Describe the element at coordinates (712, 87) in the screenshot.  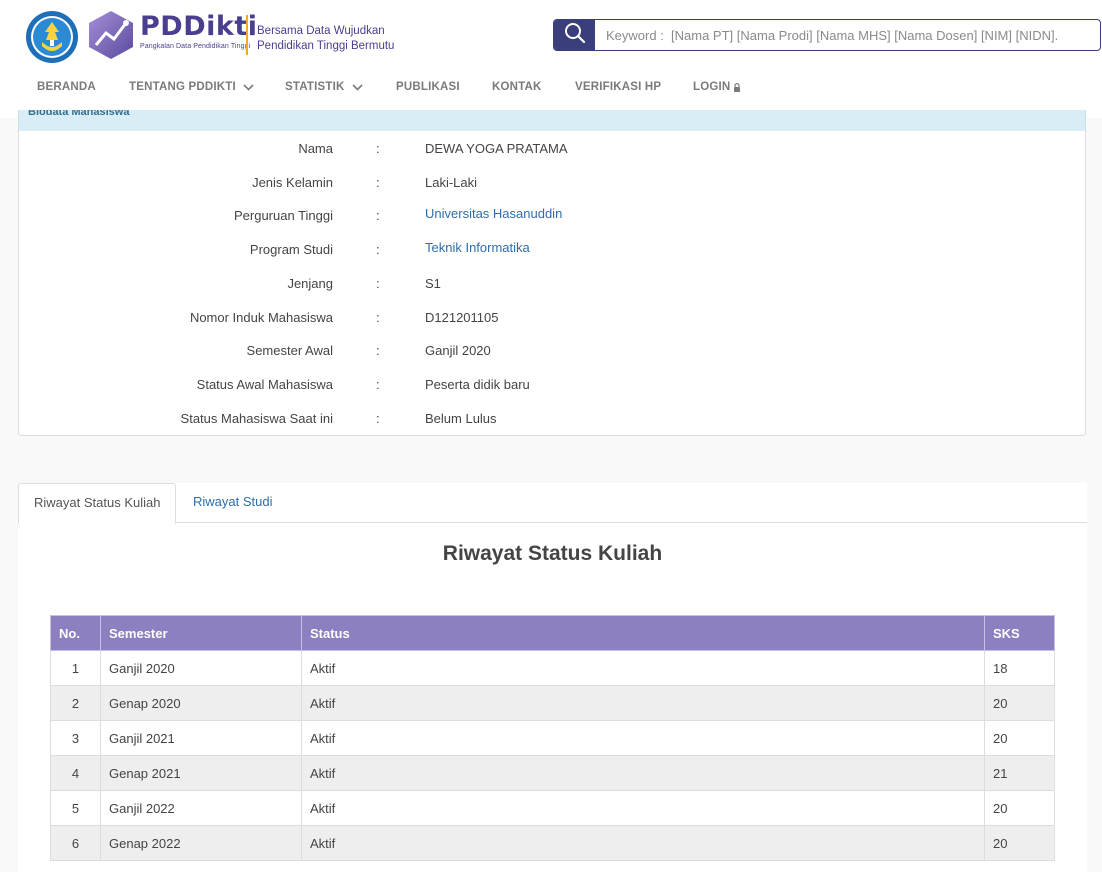
I see `nav-label: LOGIN` at that location.